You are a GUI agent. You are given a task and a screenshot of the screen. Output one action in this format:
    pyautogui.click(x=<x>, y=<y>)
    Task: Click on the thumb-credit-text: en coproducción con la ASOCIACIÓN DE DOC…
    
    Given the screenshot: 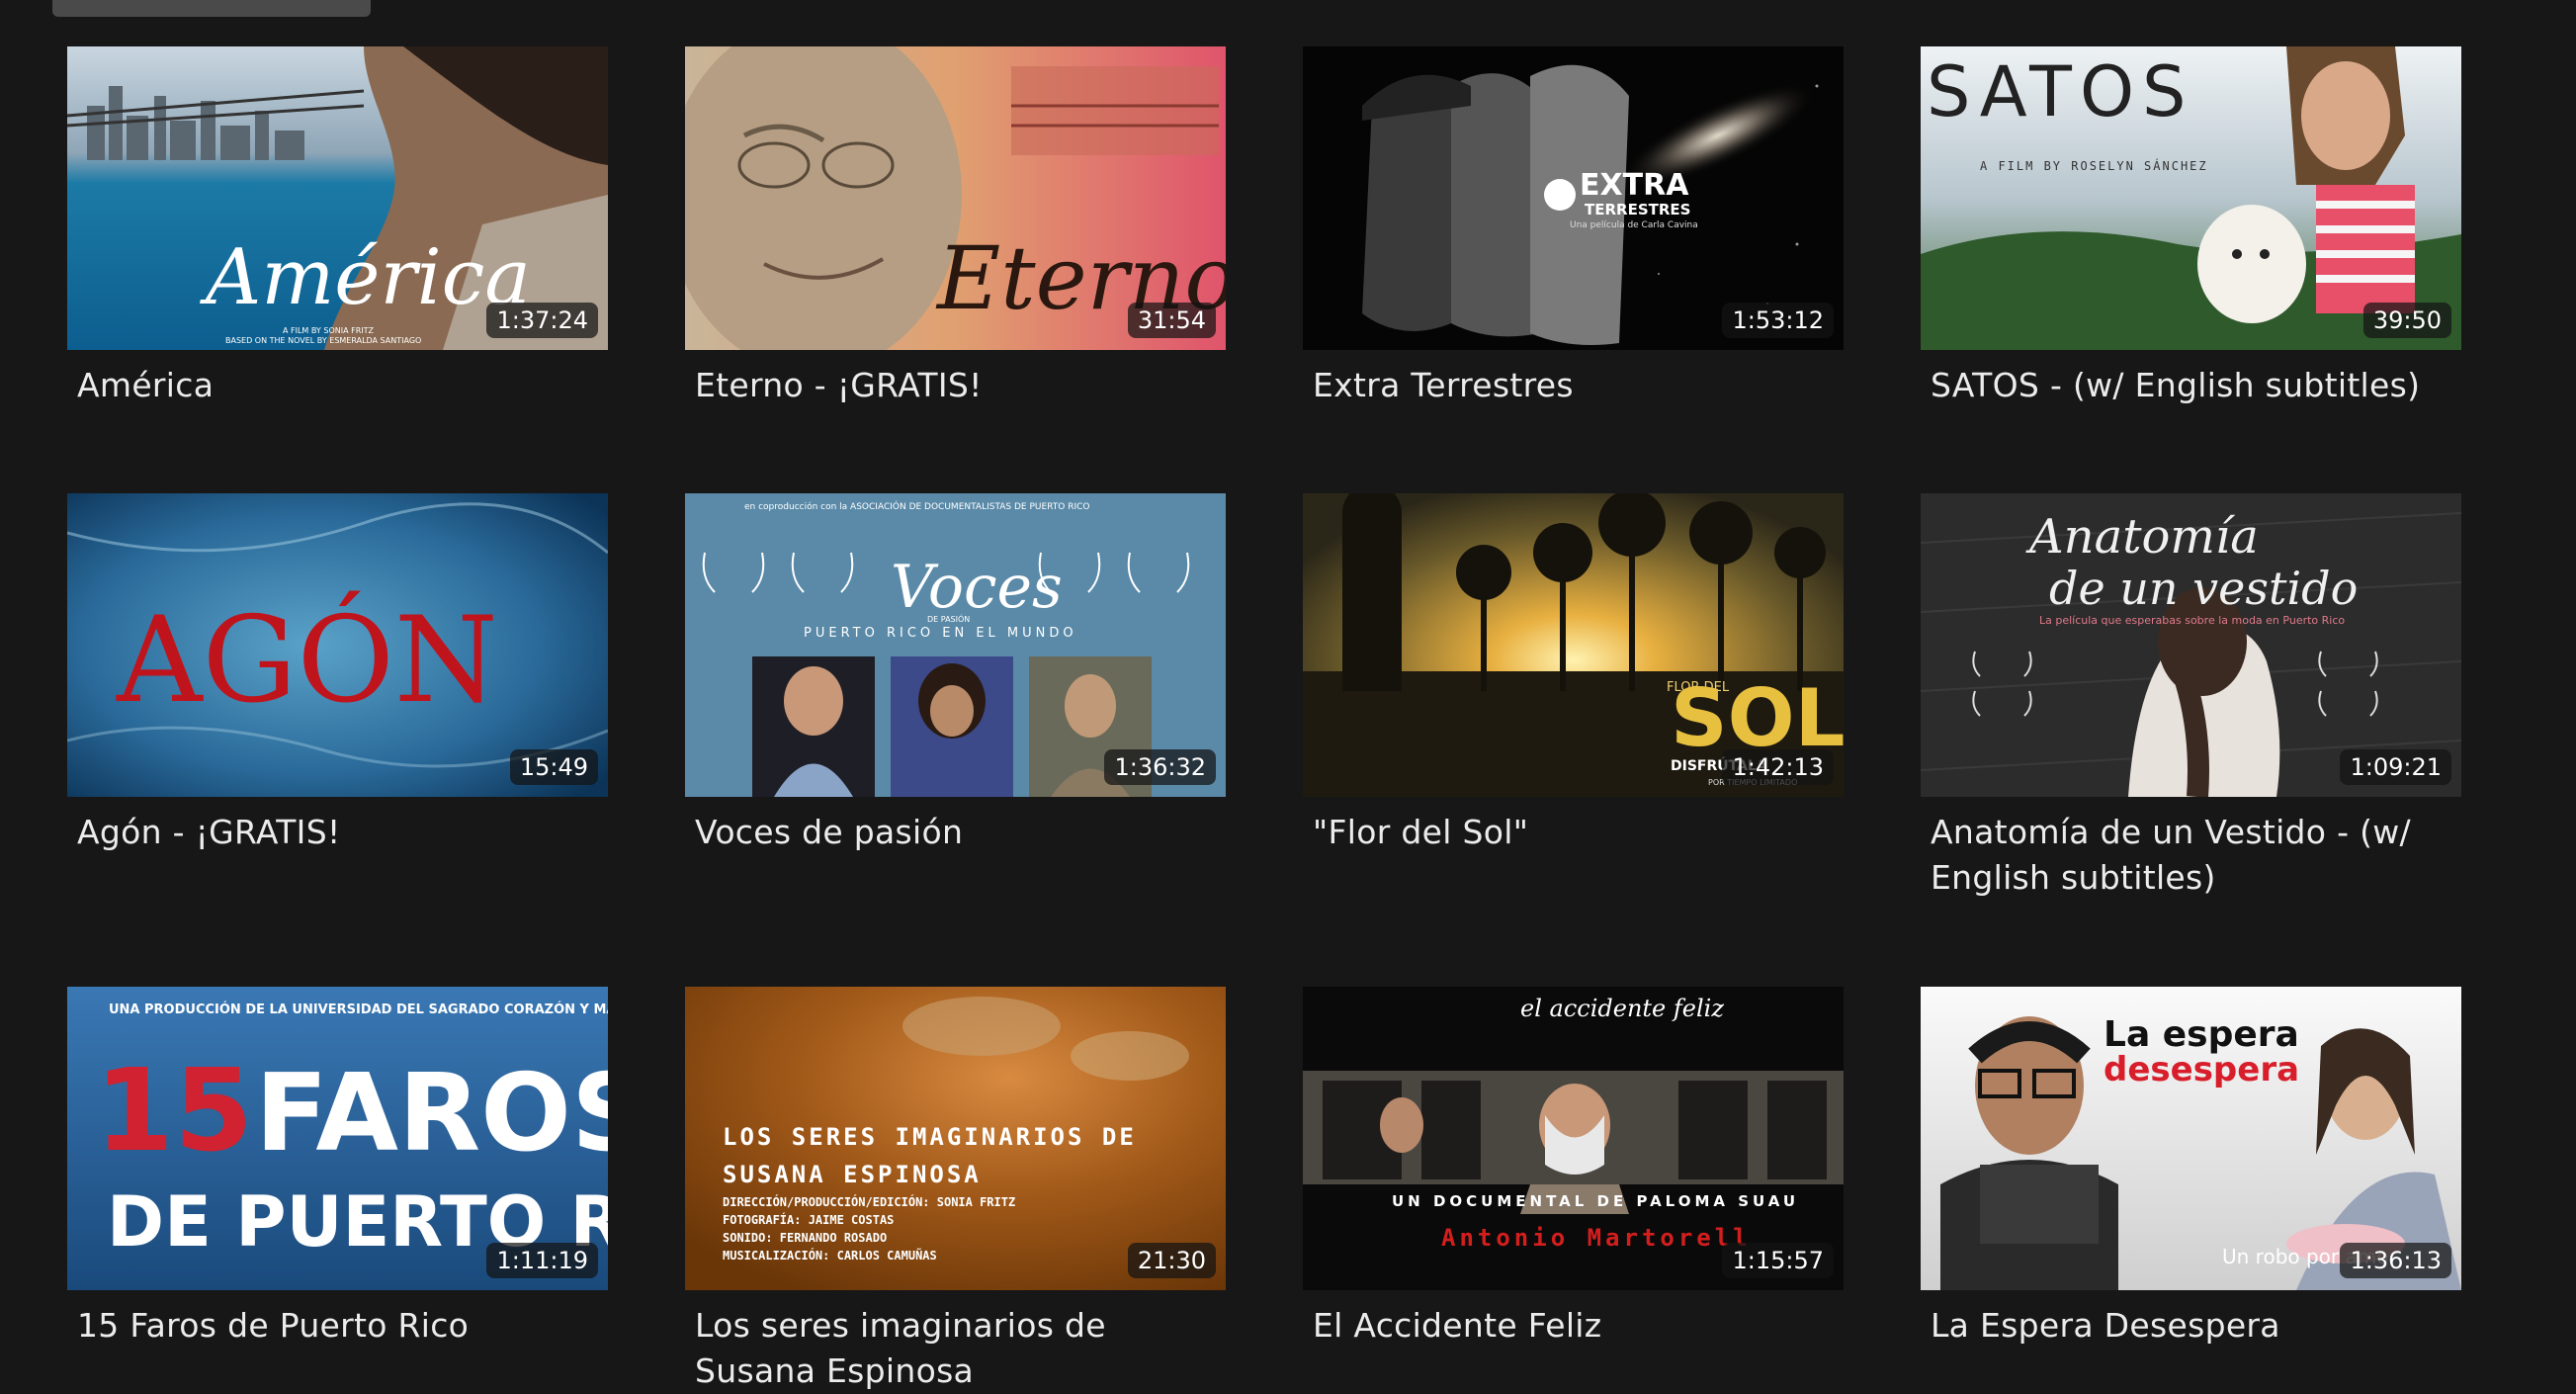 What is the action you would take?
    pyautogui.click(x=916, y=506)
    